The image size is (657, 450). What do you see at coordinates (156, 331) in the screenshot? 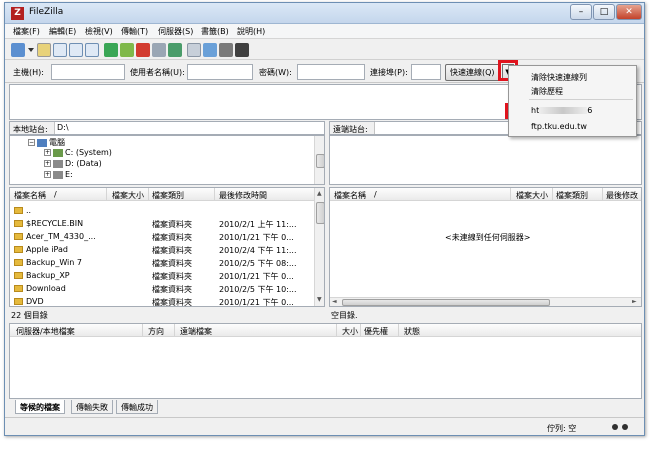
I see `column-direction: 方向` at bounding box center [156, 331].